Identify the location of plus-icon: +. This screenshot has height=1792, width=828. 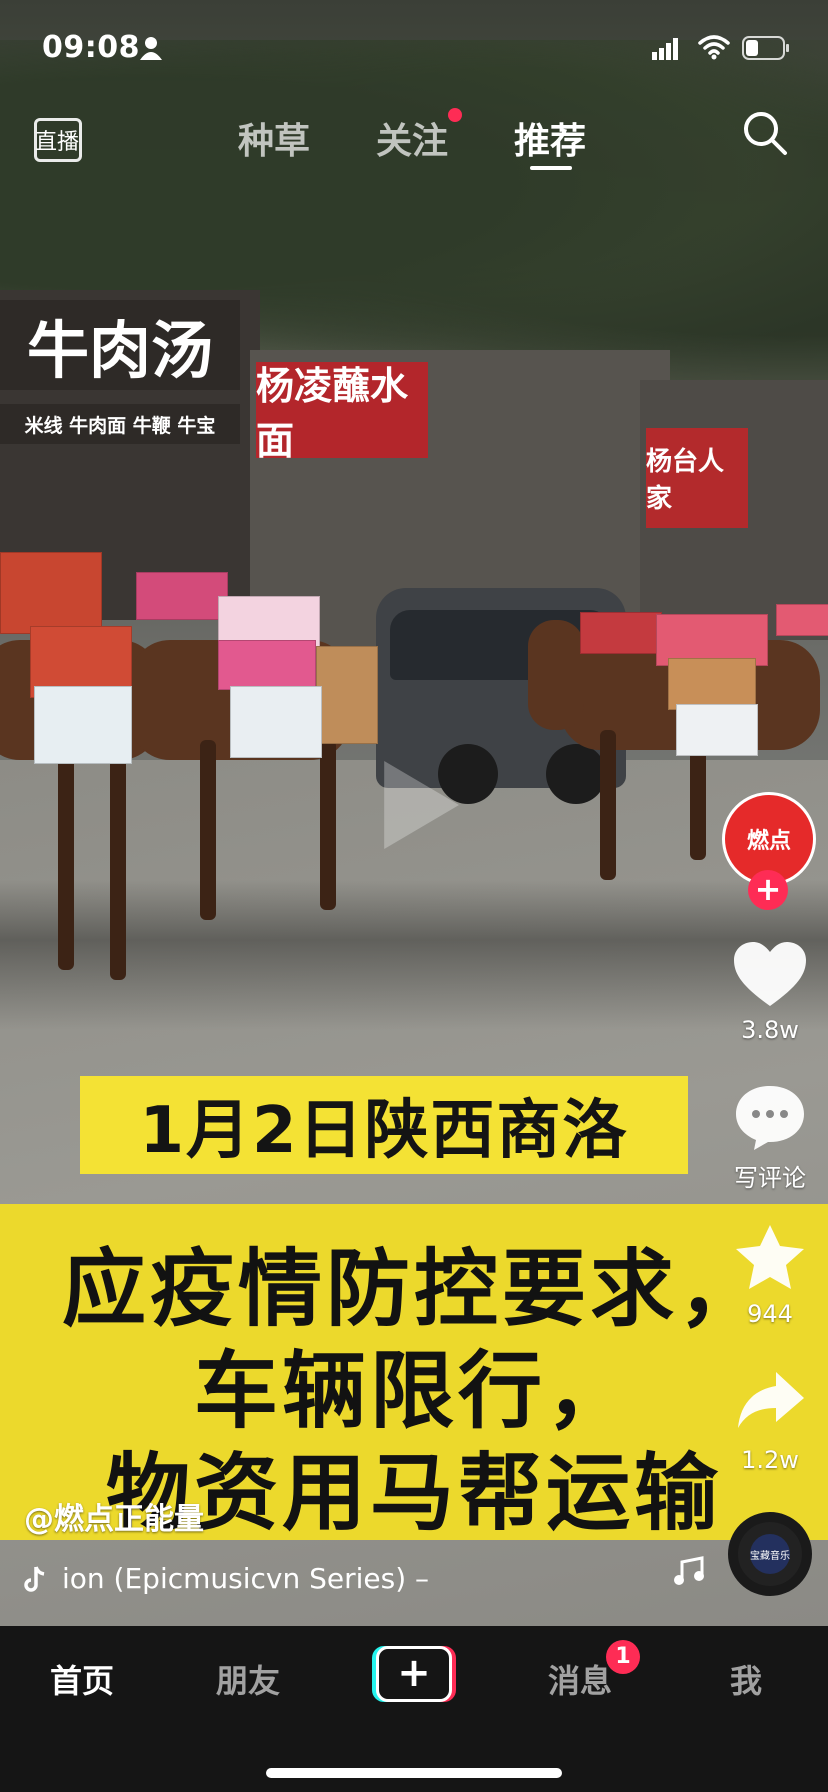
(414, 1674).